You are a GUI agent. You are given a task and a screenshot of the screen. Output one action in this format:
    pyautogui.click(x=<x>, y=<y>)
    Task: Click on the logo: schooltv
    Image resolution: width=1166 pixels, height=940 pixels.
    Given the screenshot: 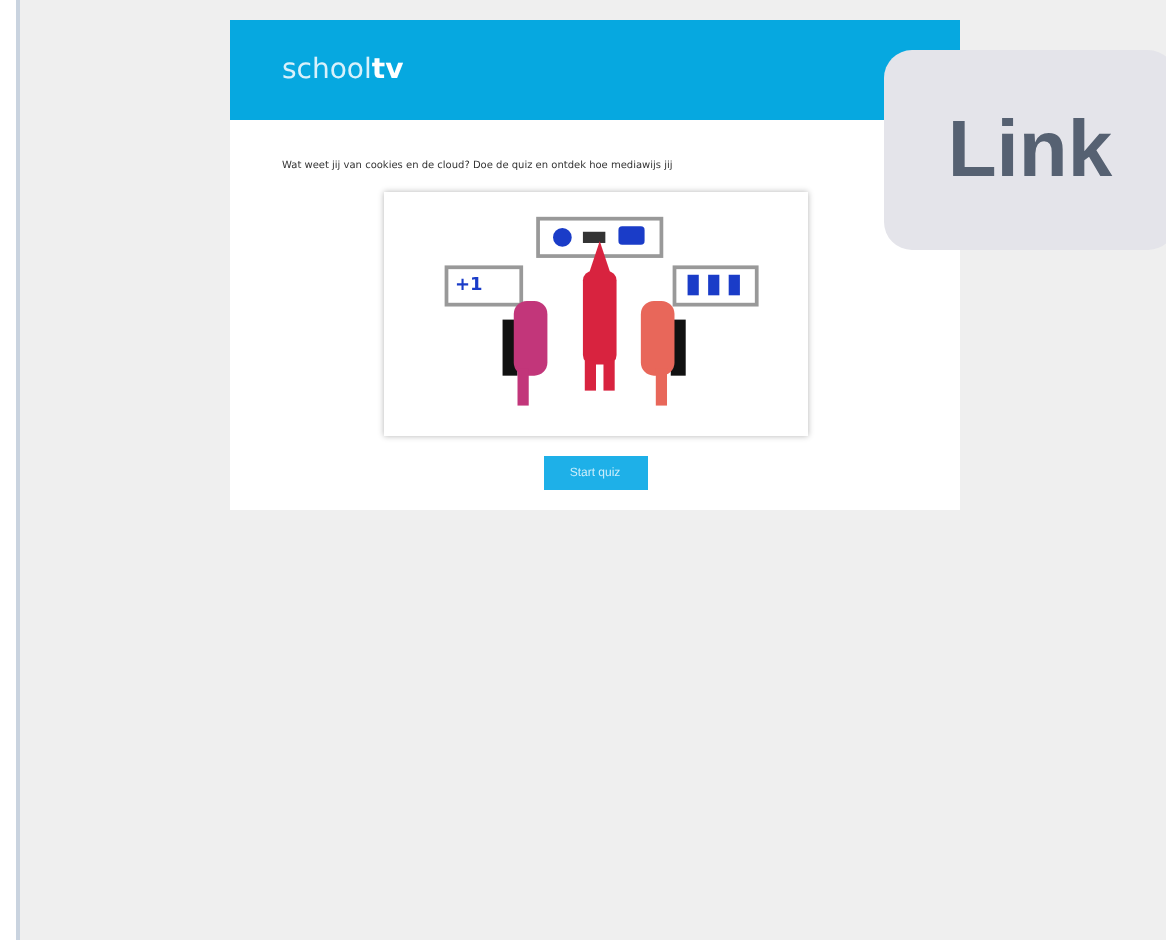 What is the action you would take?
    pyautogui.click(x=343, y=70)
    